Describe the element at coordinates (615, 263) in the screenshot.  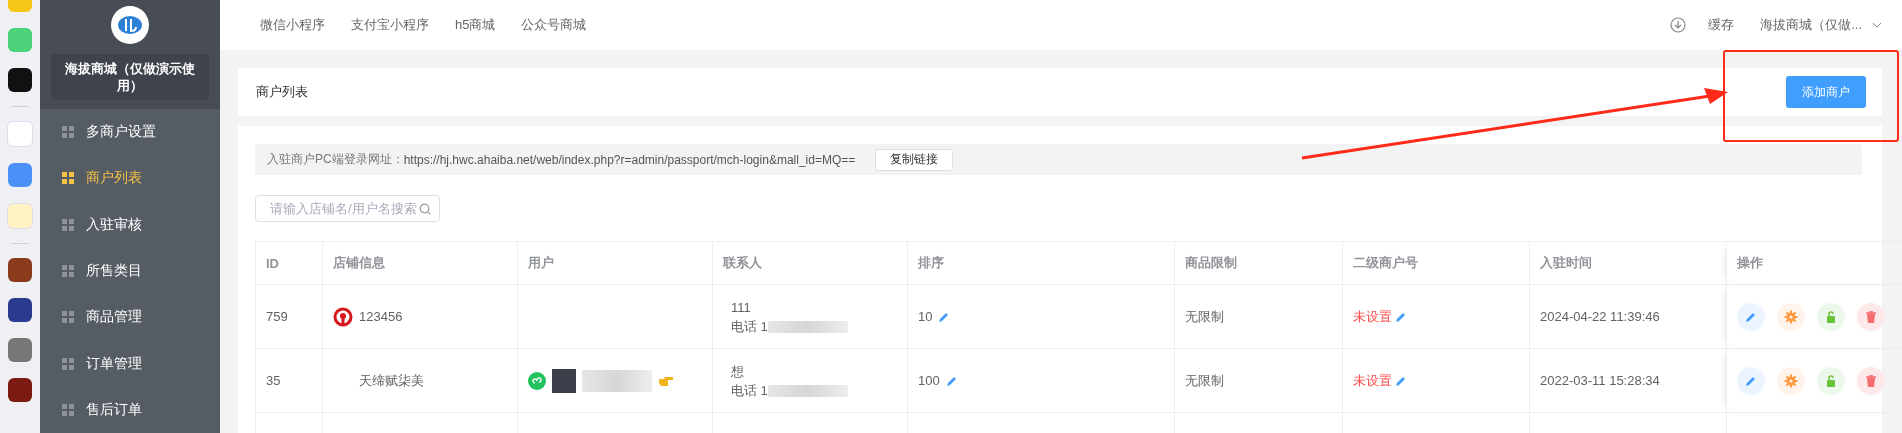
I see `column-header: 用户` at that location.